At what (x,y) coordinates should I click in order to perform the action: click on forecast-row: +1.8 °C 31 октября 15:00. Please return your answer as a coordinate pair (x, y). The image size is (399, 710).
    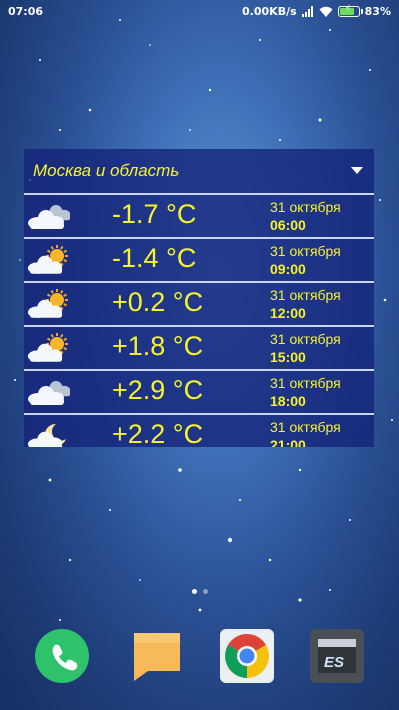
    Looking at the image, I should click on (199, 349).